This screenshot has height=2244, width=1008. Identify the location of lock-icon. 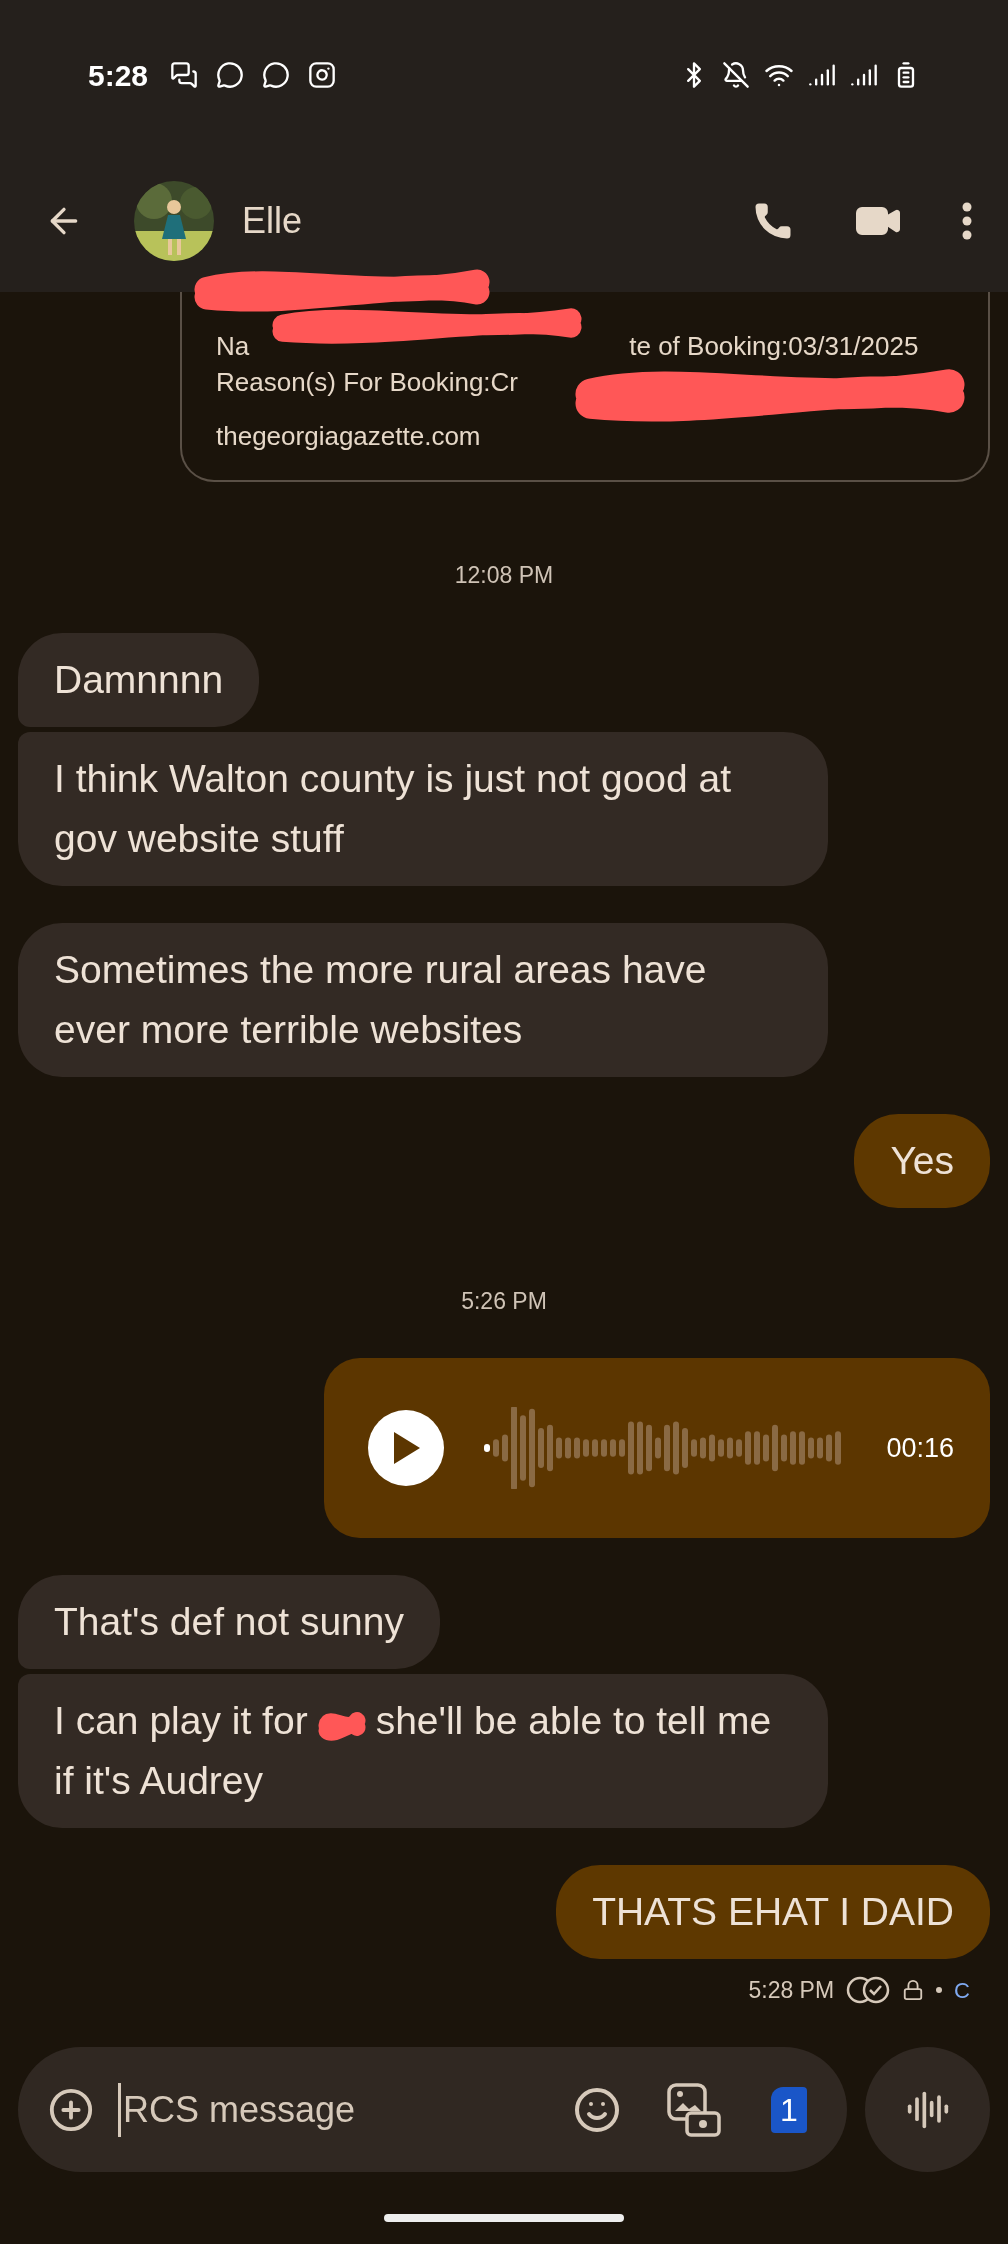
(913, 1990).